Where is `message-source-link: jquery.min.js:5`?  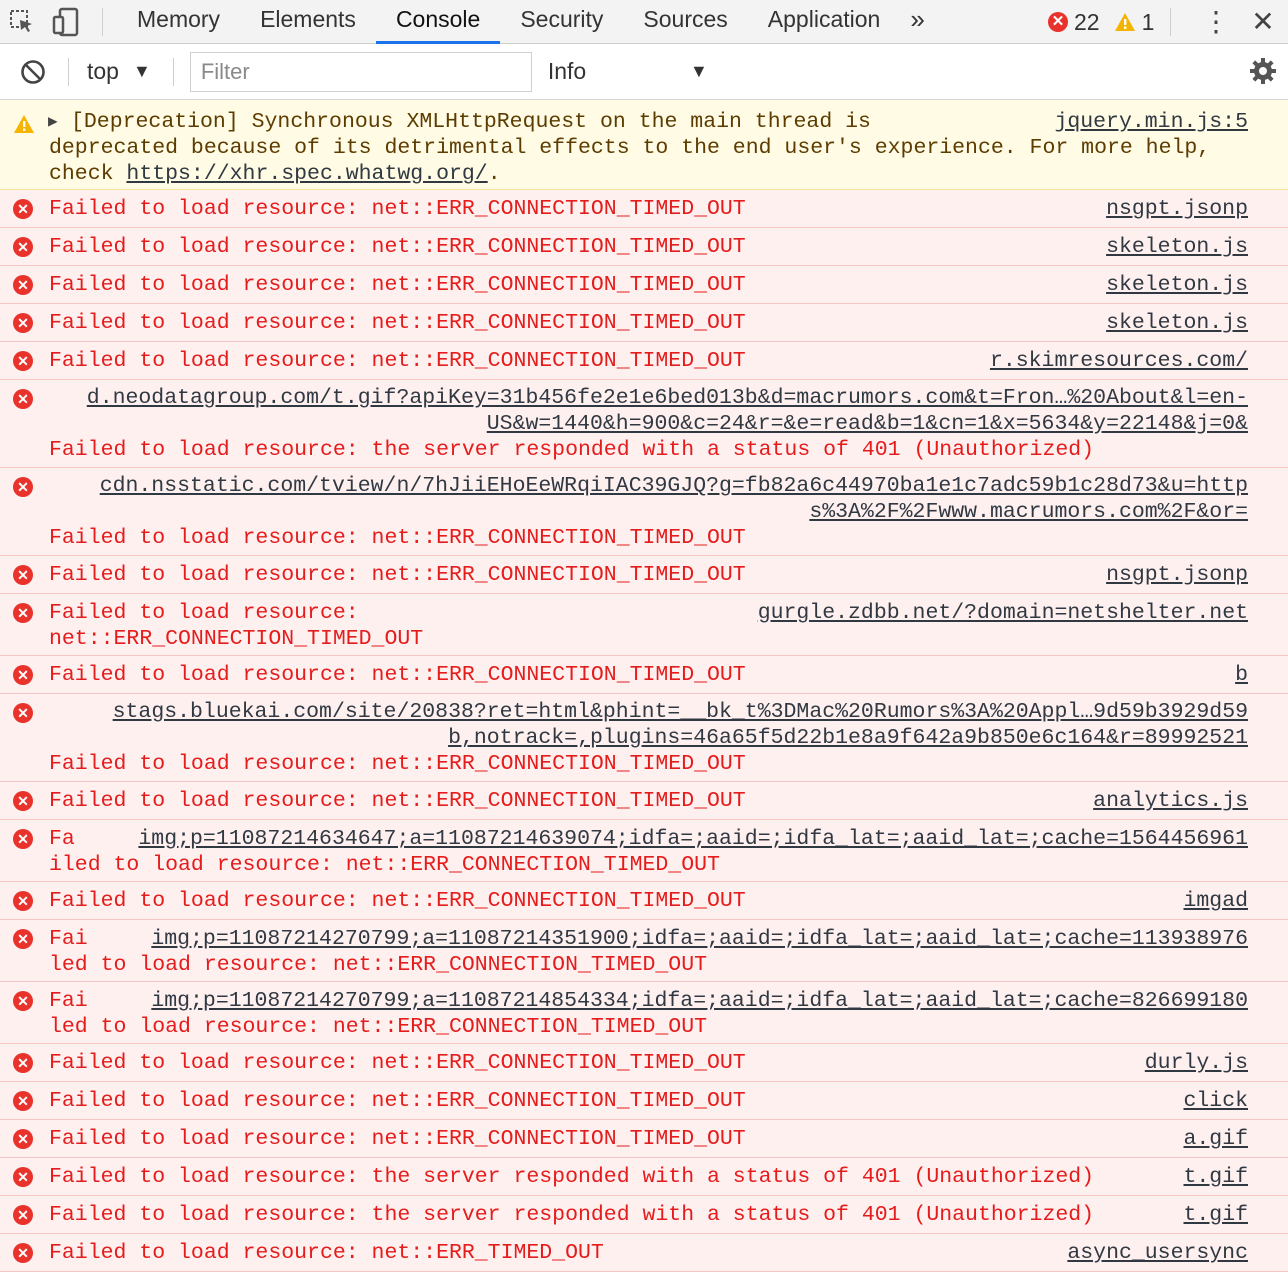 message-source-link: jquery.min.js:5 is located at coordinates (1151, 122).